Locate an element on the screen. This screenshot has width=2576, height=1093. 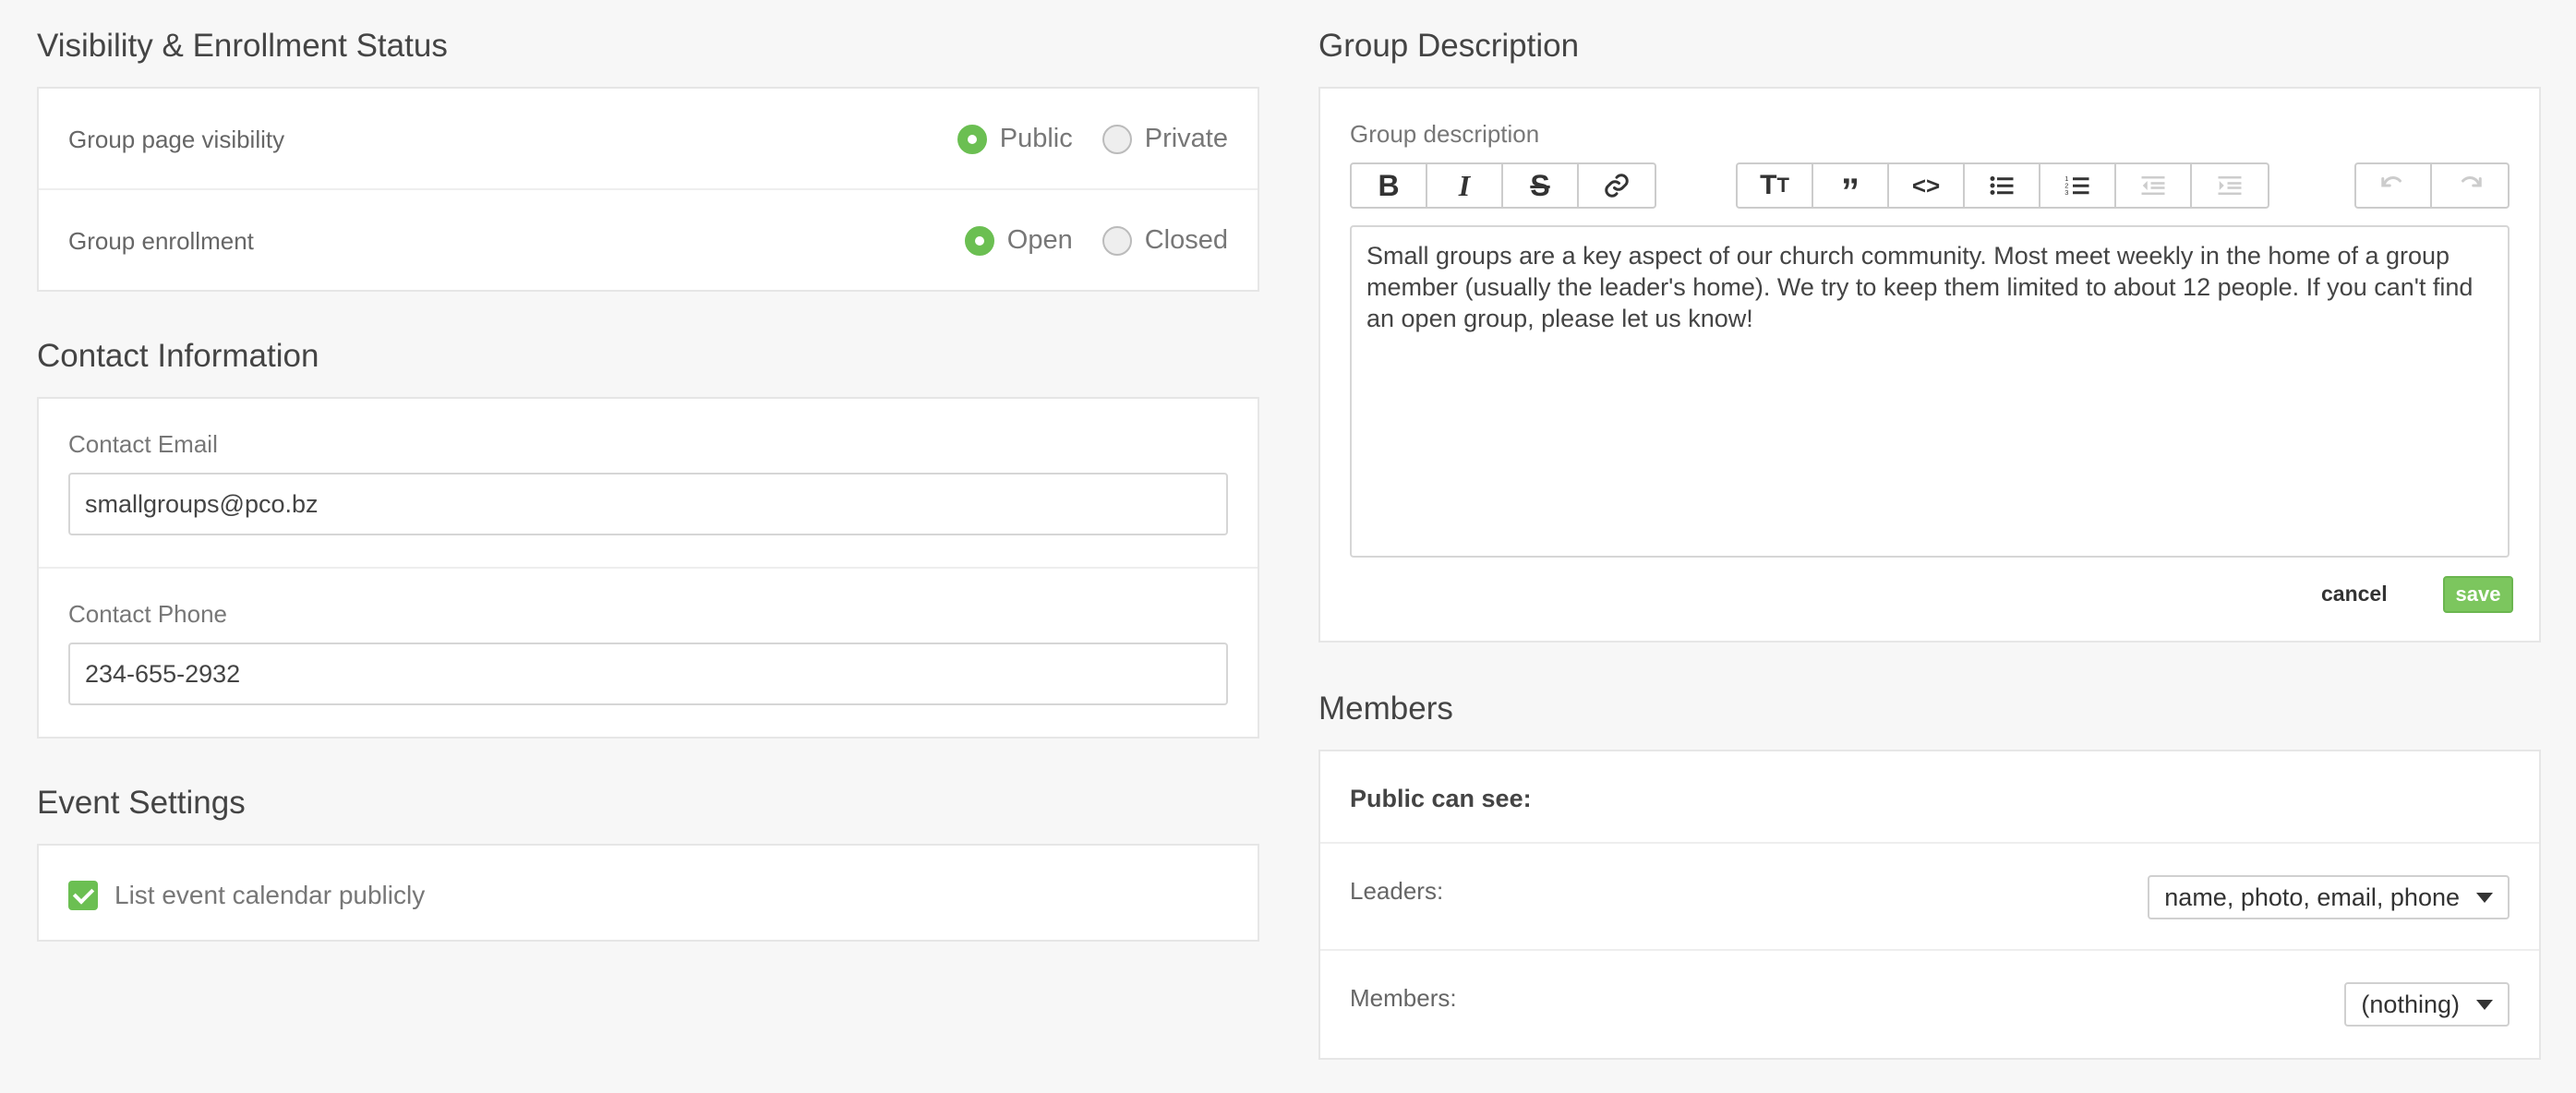
leaders-row: Leaders: name, photo, email, phone is located at coordinates (1929, 897).